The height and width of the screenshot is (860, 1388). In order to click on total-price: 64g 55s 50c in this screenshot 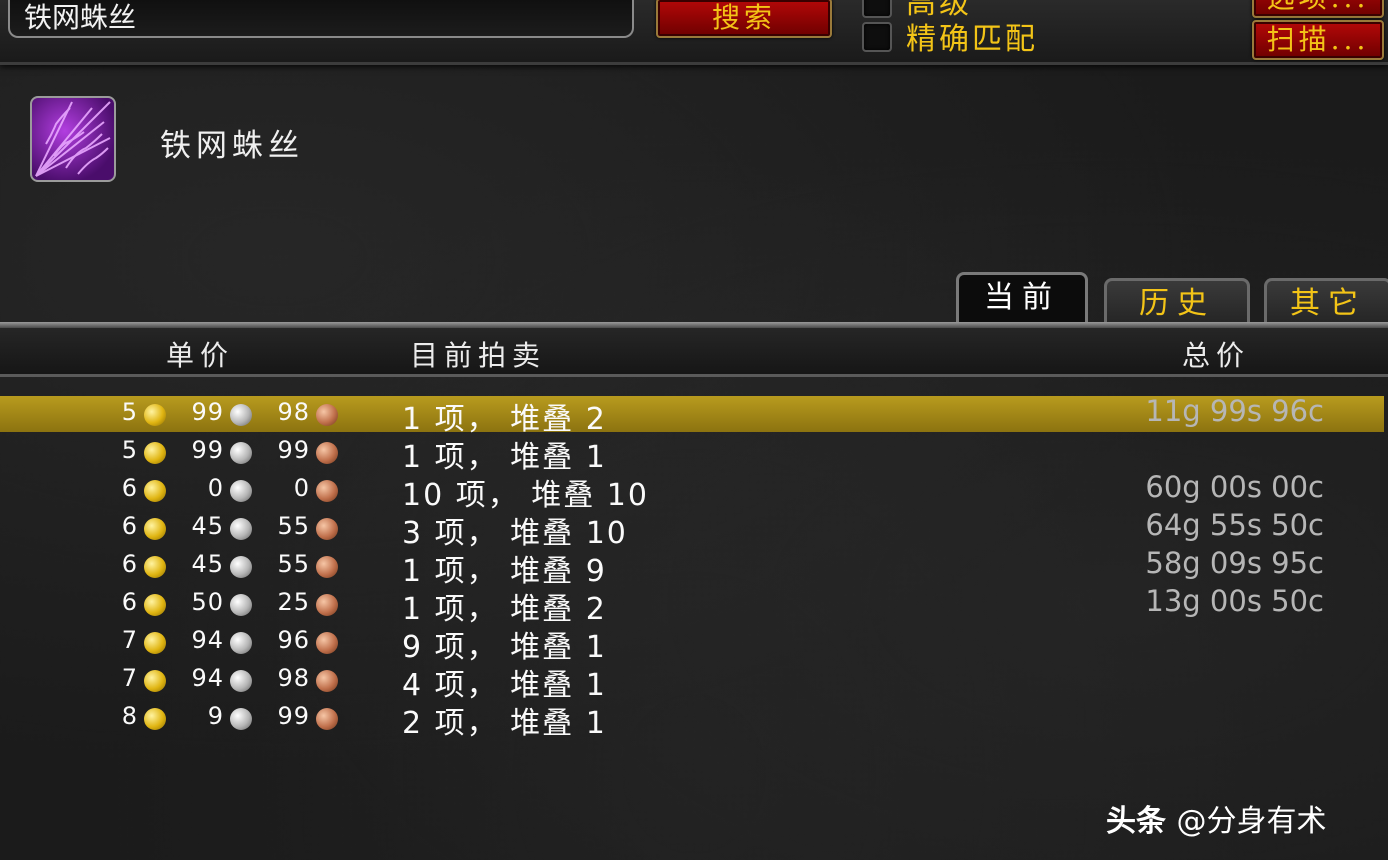, I will do `click(1234, 525)`.